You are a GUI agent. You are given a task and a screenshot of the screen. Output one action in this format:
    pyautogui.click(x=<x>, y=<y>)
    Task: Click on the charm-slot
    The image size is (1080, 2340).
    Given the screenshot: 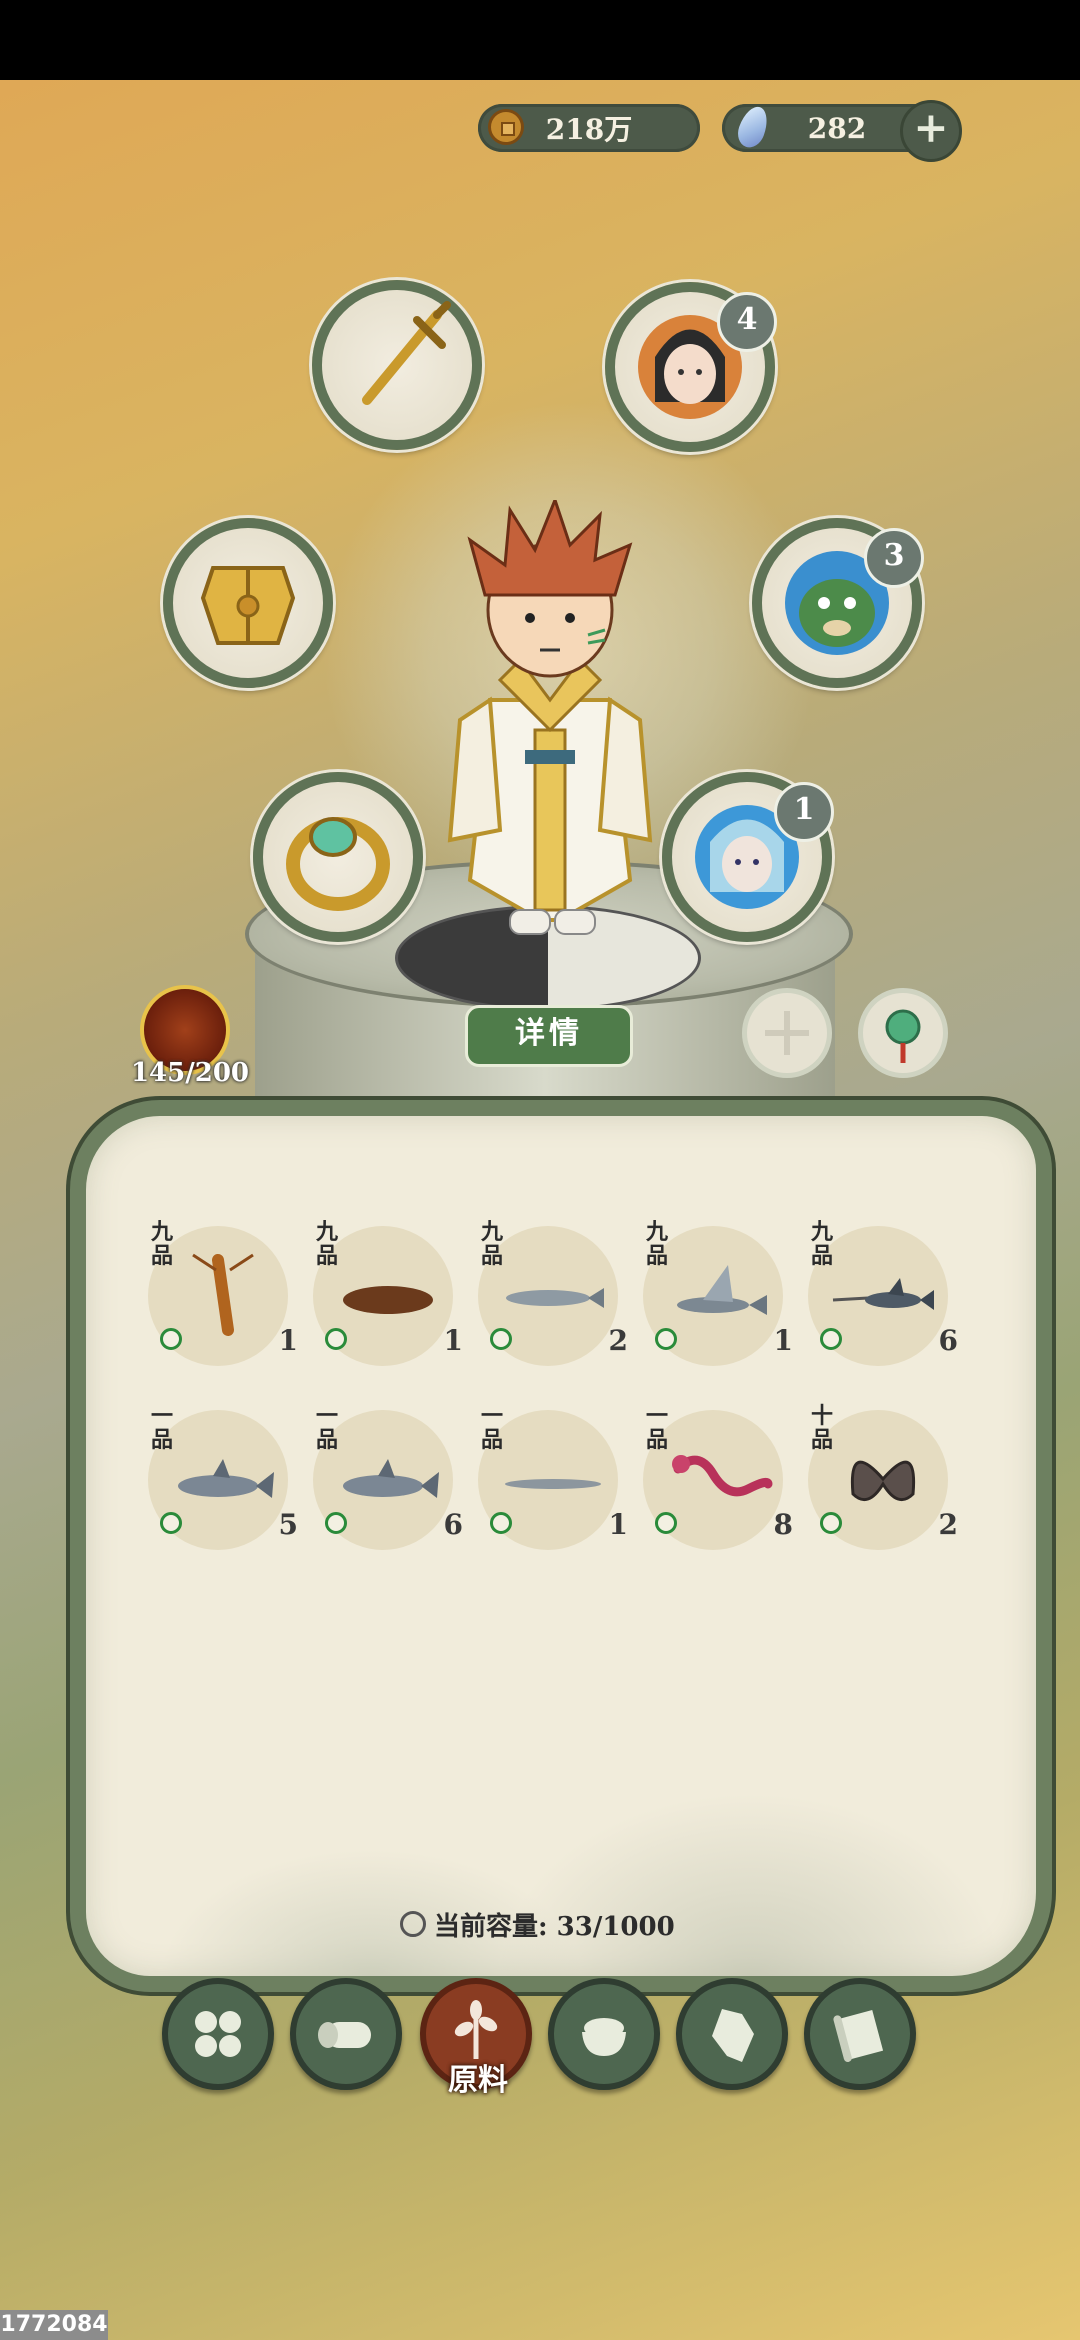 What is the action you would take?
    pyautogui.click(x=903, y=1033)
    